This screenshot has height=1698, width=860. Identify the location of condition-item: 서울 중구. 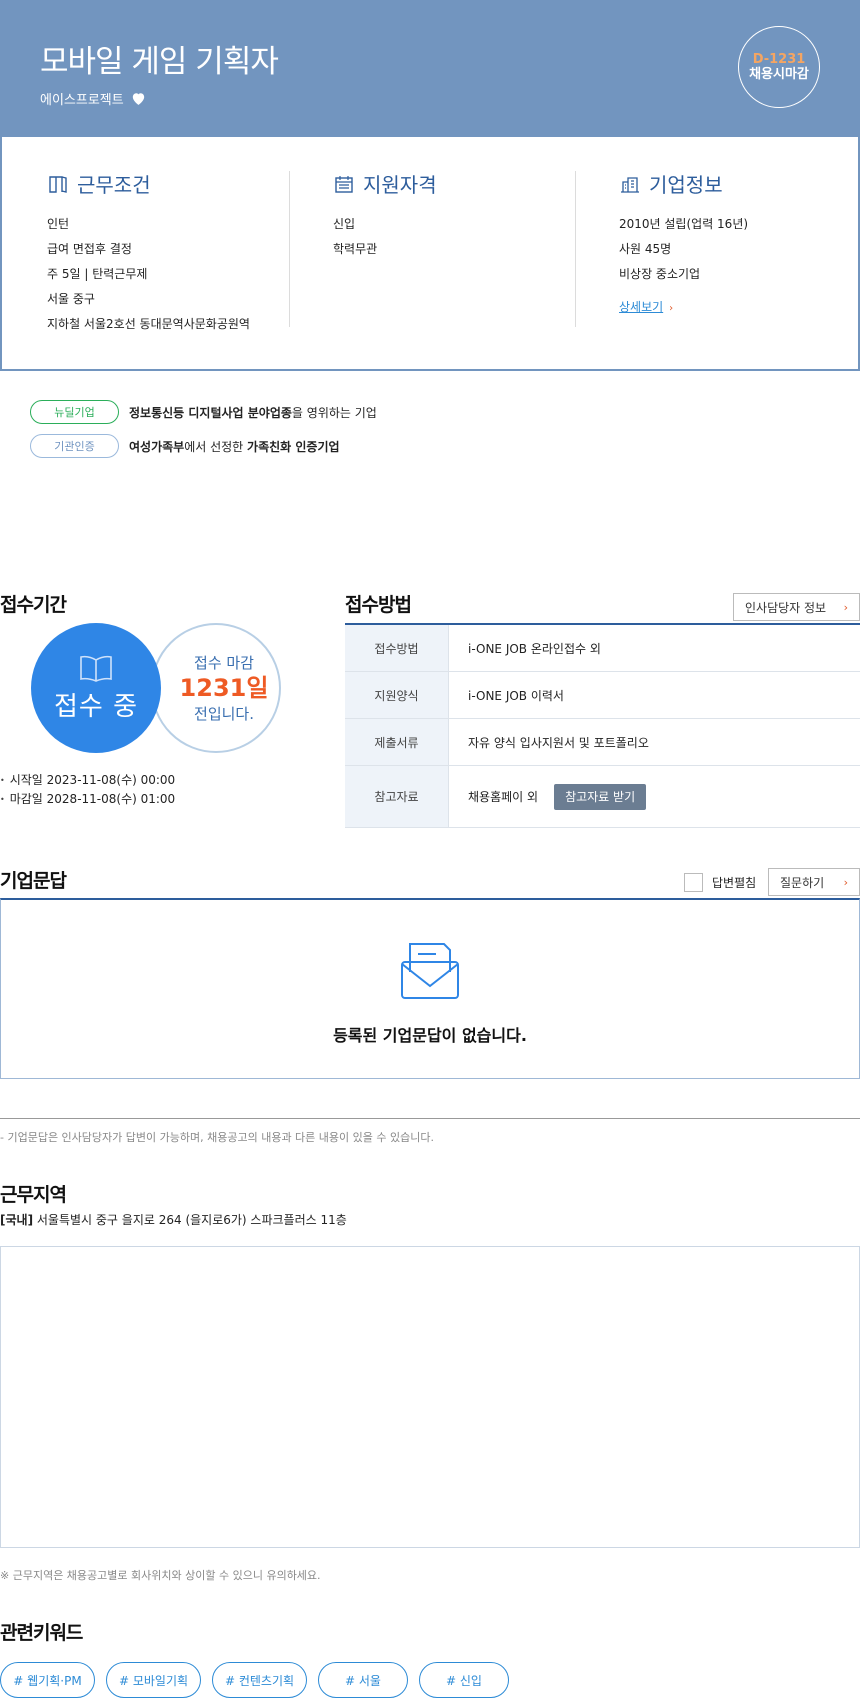
(71, 299).